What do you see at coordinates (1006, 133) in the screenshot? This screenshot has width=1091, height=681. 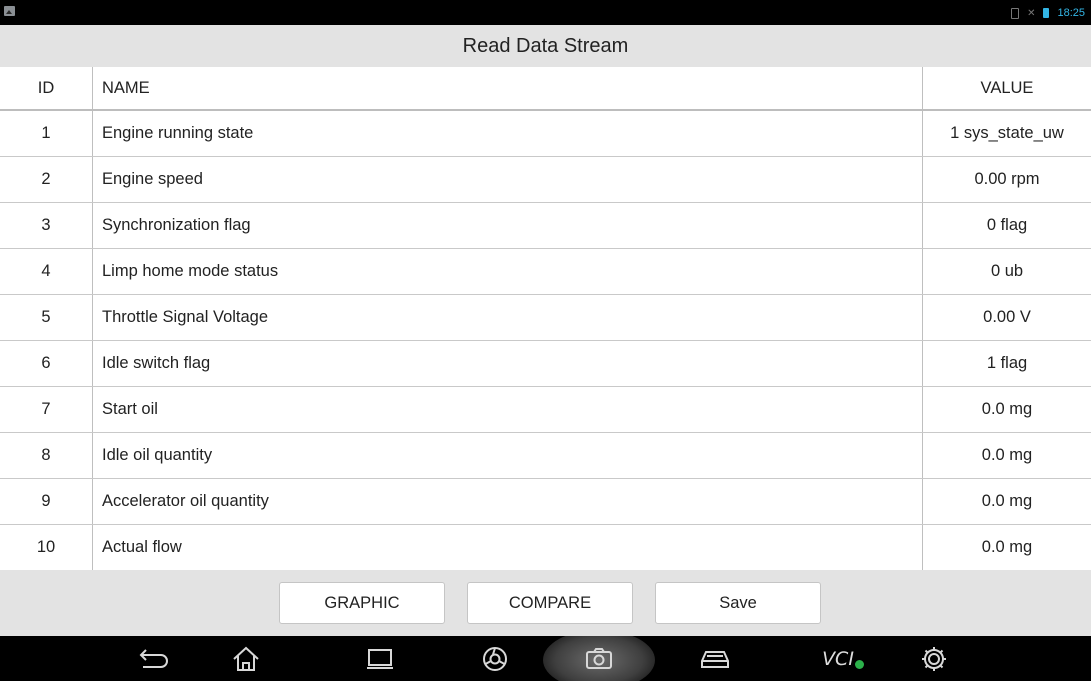 I see `row-value: 1 sys_state_uw` at bounding box center [1006, 133].